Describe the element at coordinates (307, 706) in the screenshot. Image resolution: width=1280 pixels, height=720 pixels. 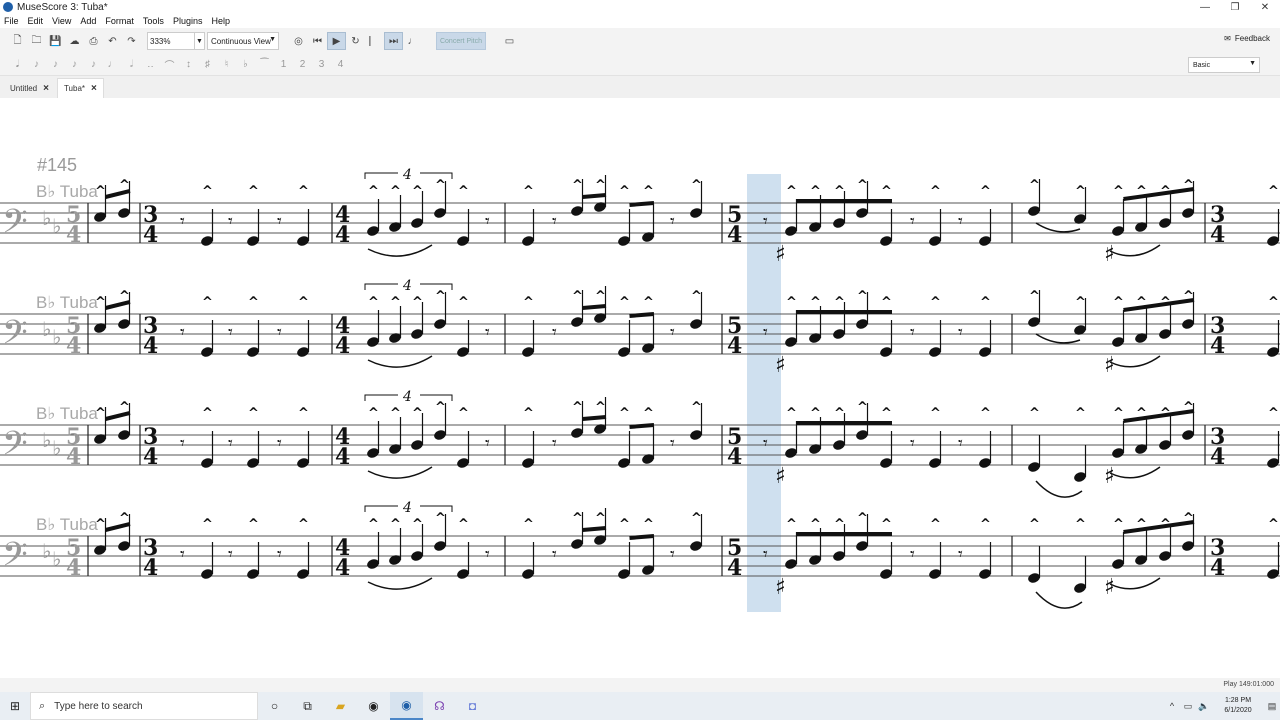
I see `task-view-icon: ⧉` at that location.